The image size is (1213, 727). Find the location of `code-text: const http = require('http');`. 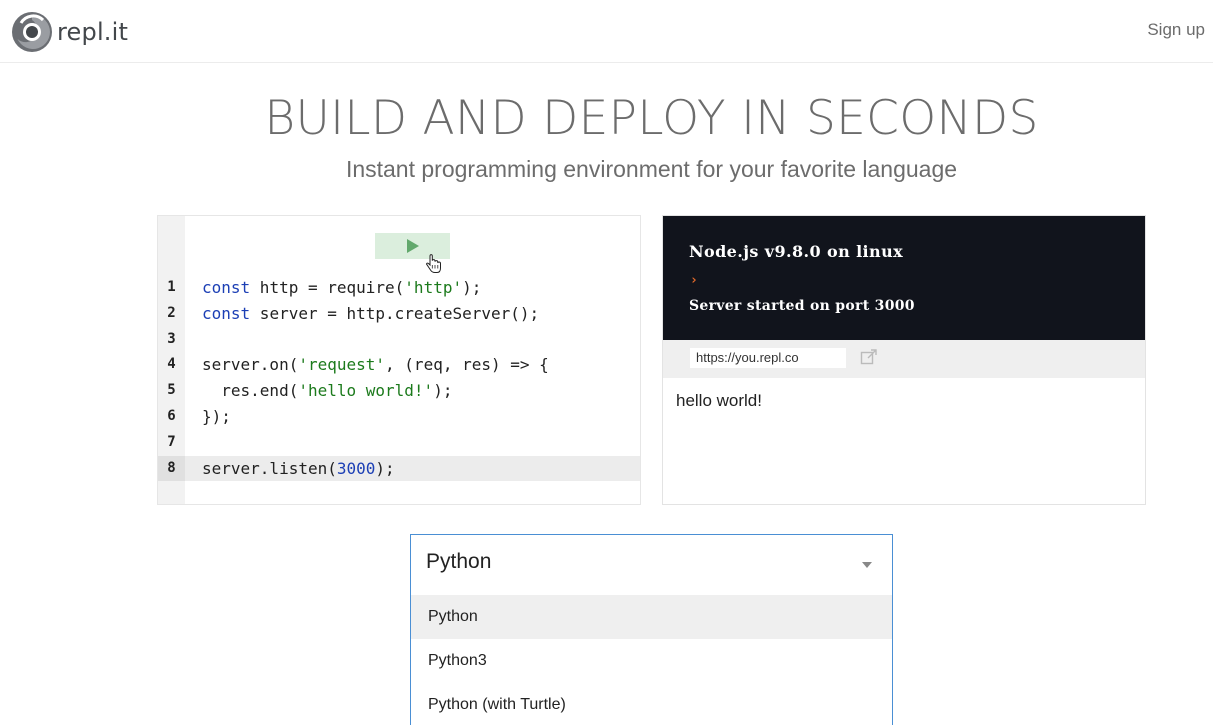

code-text: const http = require('http'); is located at coordinates (341, 288).